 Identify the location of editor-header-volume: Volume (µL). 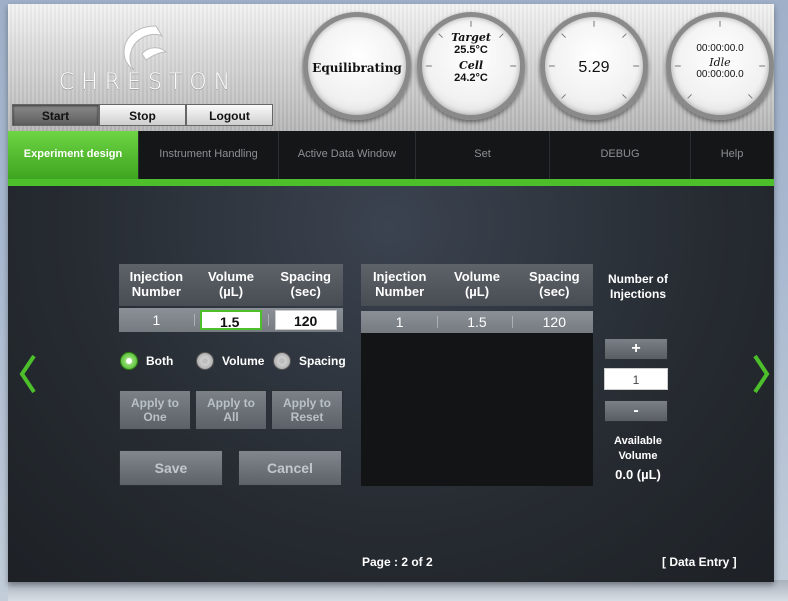
(231, 284).